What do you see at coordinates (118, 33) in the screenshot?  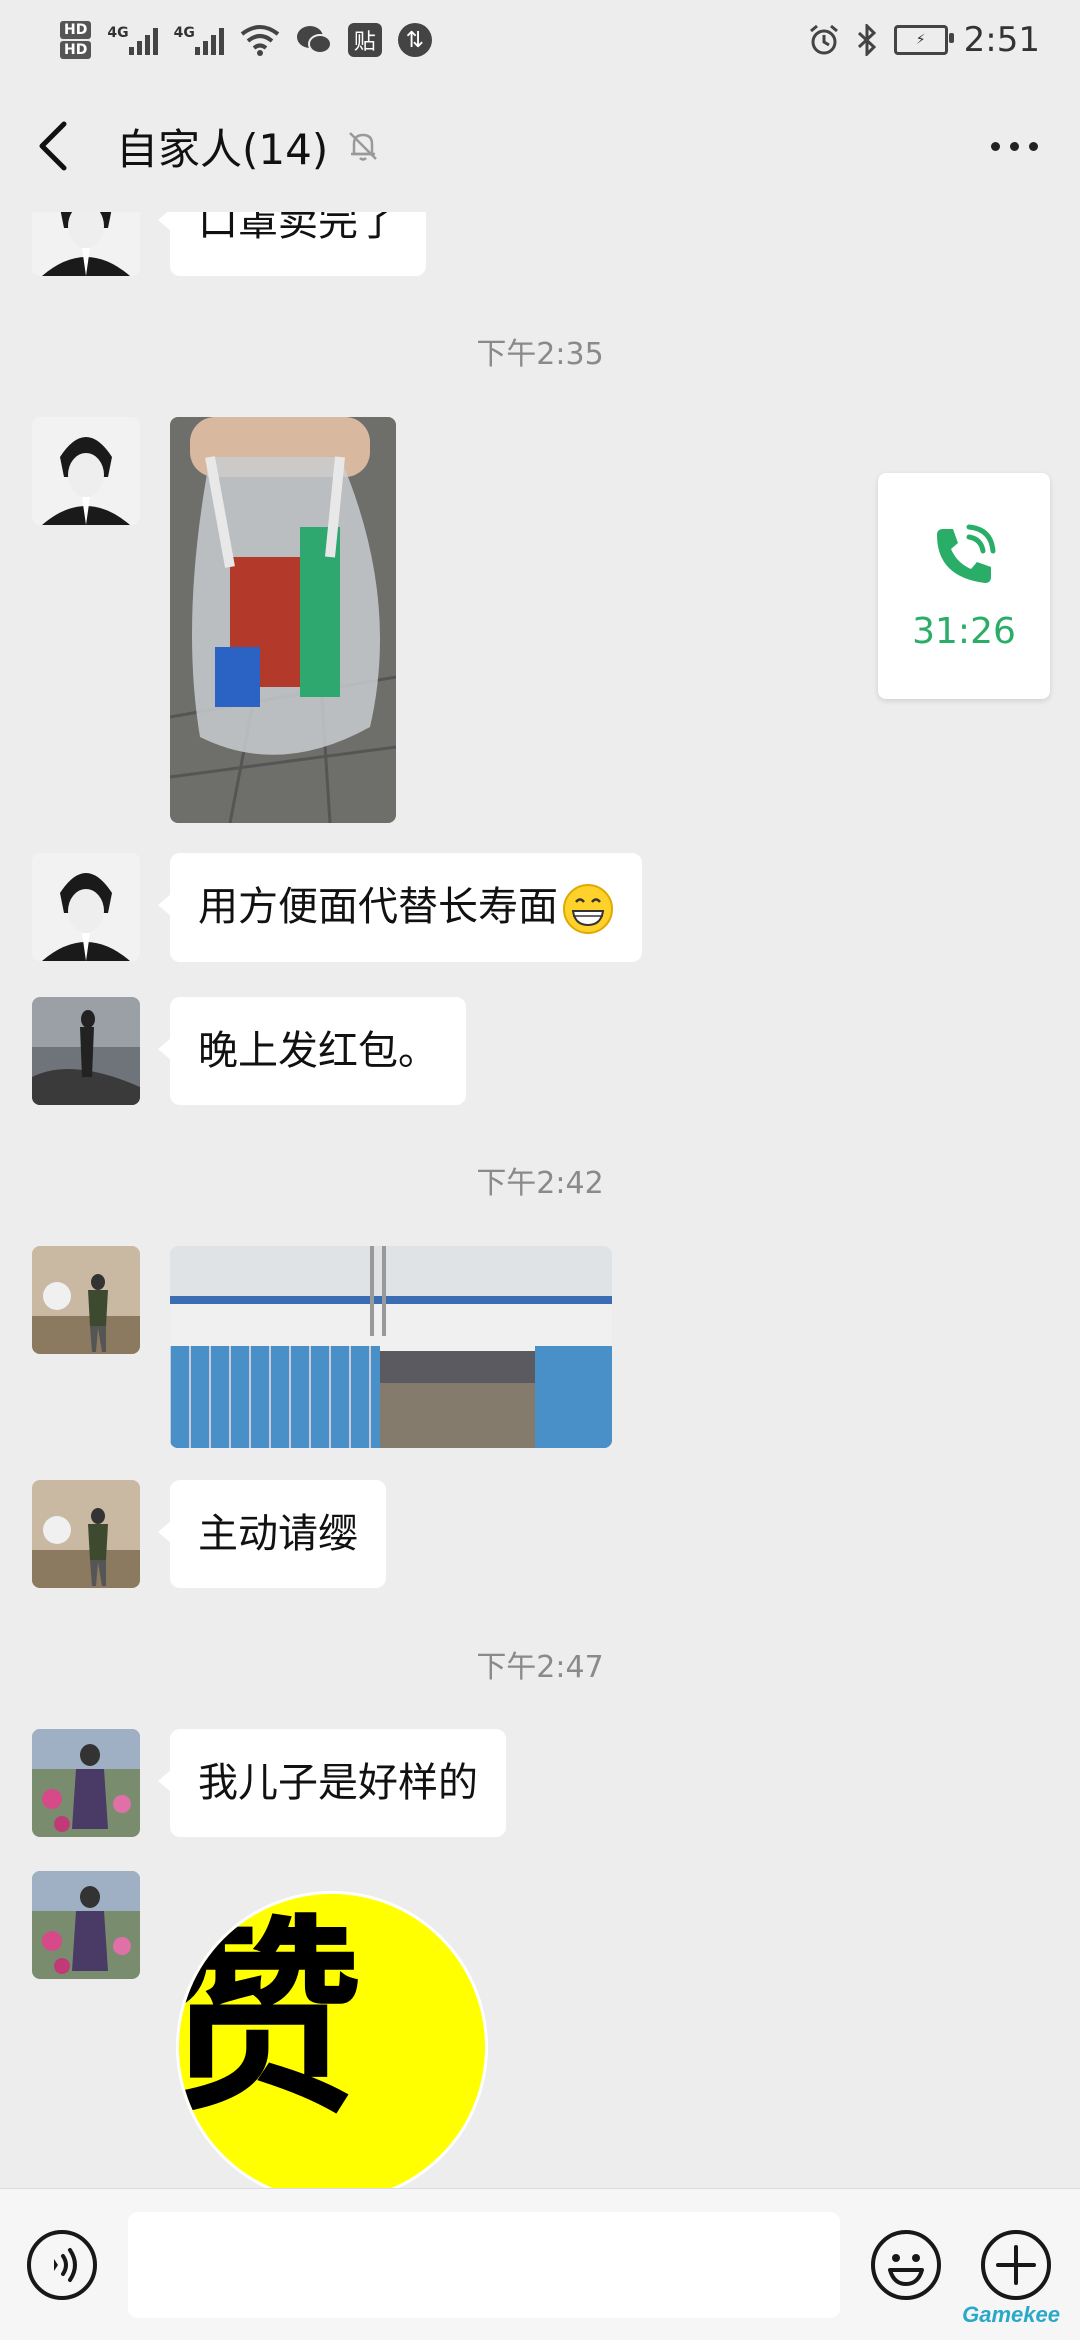 I see `net1-label: 4G` at bounding box center [118, 33].